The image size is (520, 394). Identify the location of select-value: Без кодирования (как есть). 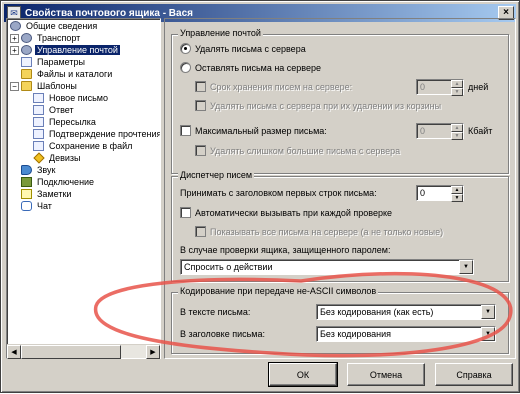
(377, 312).